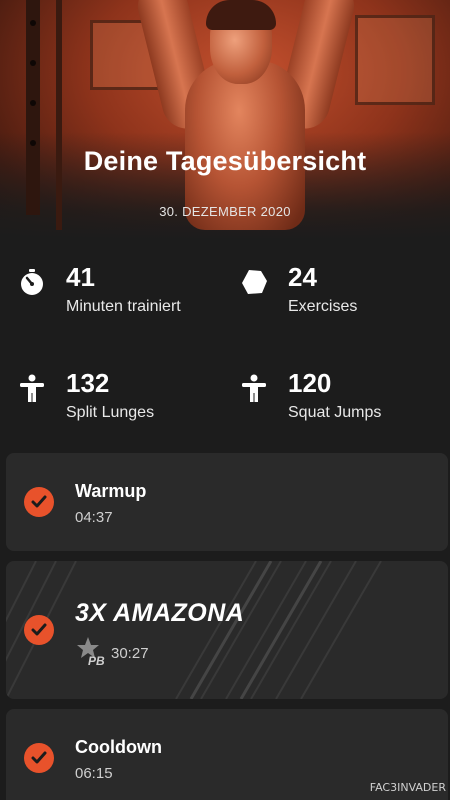 The width and height of the screenshot is (450, 800). I want to click on stat-label: Exercises, so click(323, 306).